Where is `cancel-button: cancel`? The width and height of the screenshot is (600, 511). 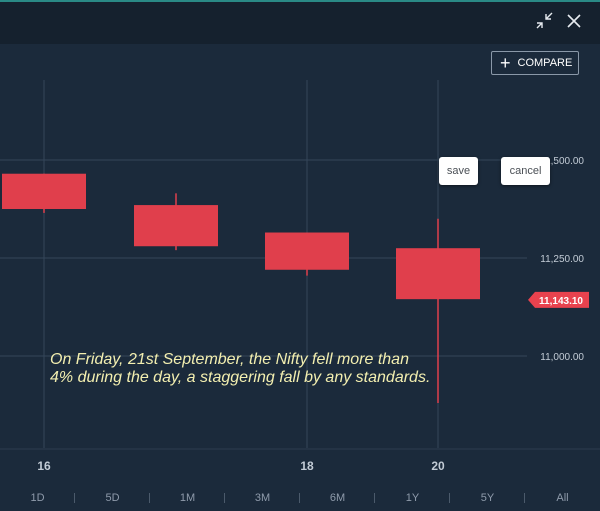
cancel-button: cancel is located at coordinates (525, 171).